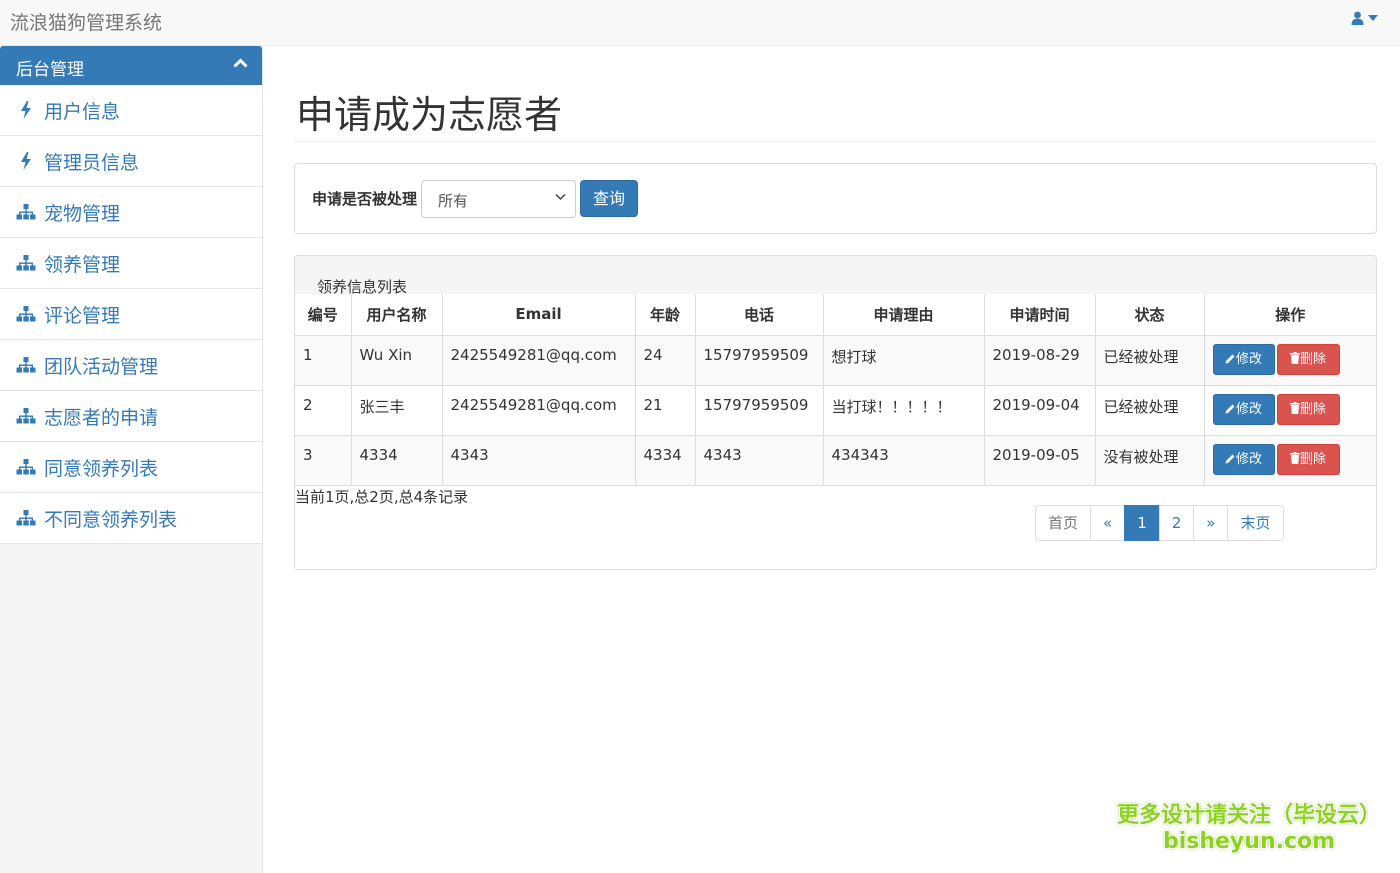  I want to click on page-link-2: 2, so click(1176, 523).